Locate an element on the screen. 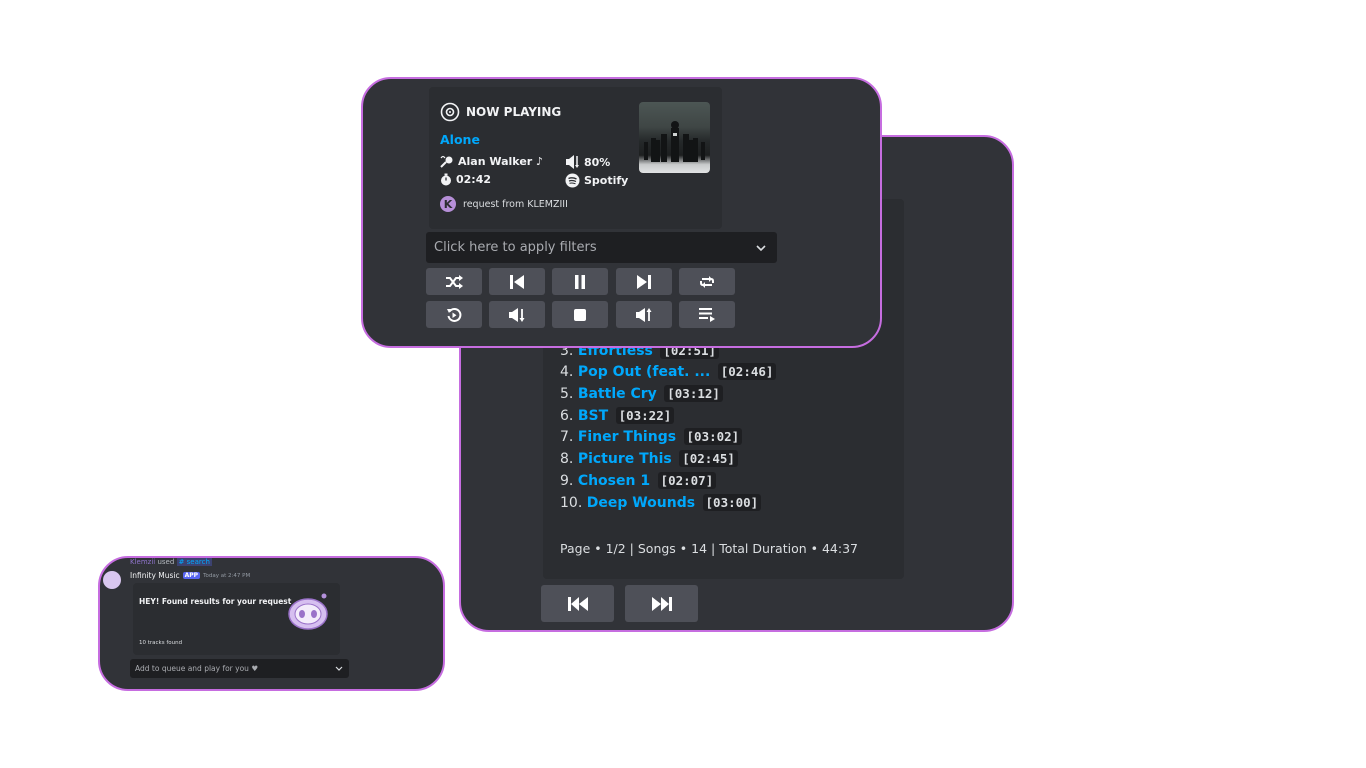 This screenshot has width=1366, height=768. duration-value: 02:42 is located at coordinates (474, 179).